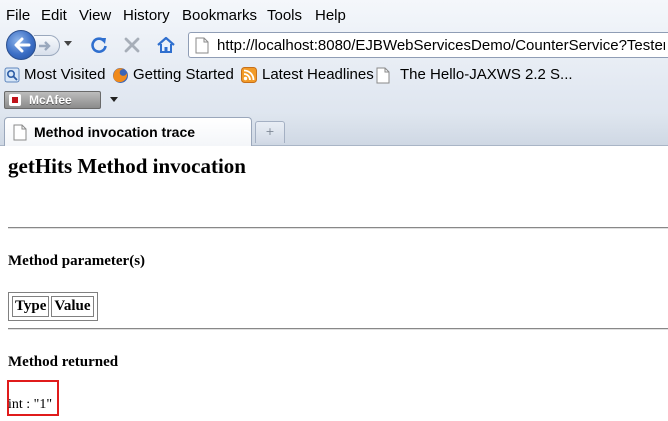 This screenshot has height=421, width=668. I want to click on plus-icon: +, so click(270, 131).